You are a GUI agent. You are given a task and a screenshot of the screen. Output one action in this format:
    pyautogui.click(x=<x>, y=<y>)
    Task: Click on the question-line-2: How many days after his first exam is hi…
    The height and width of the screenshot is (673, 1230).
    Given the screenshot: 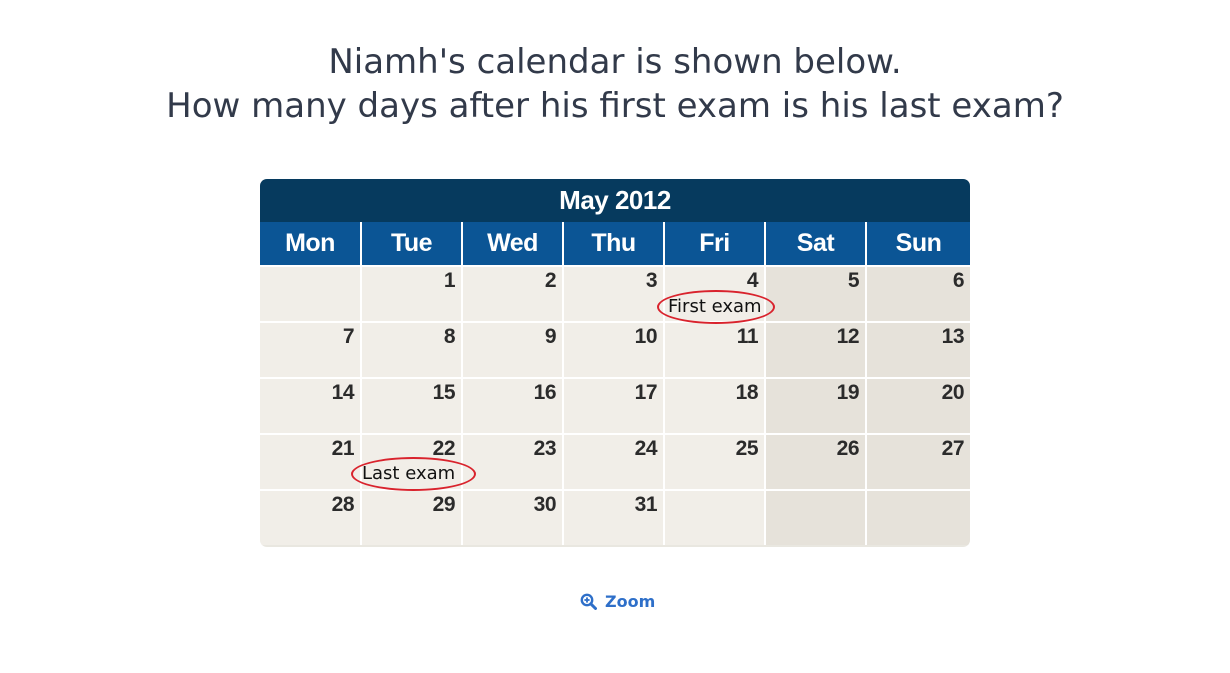 What is the action you would take?
    pyautogui.click(x=615, y=106)
    